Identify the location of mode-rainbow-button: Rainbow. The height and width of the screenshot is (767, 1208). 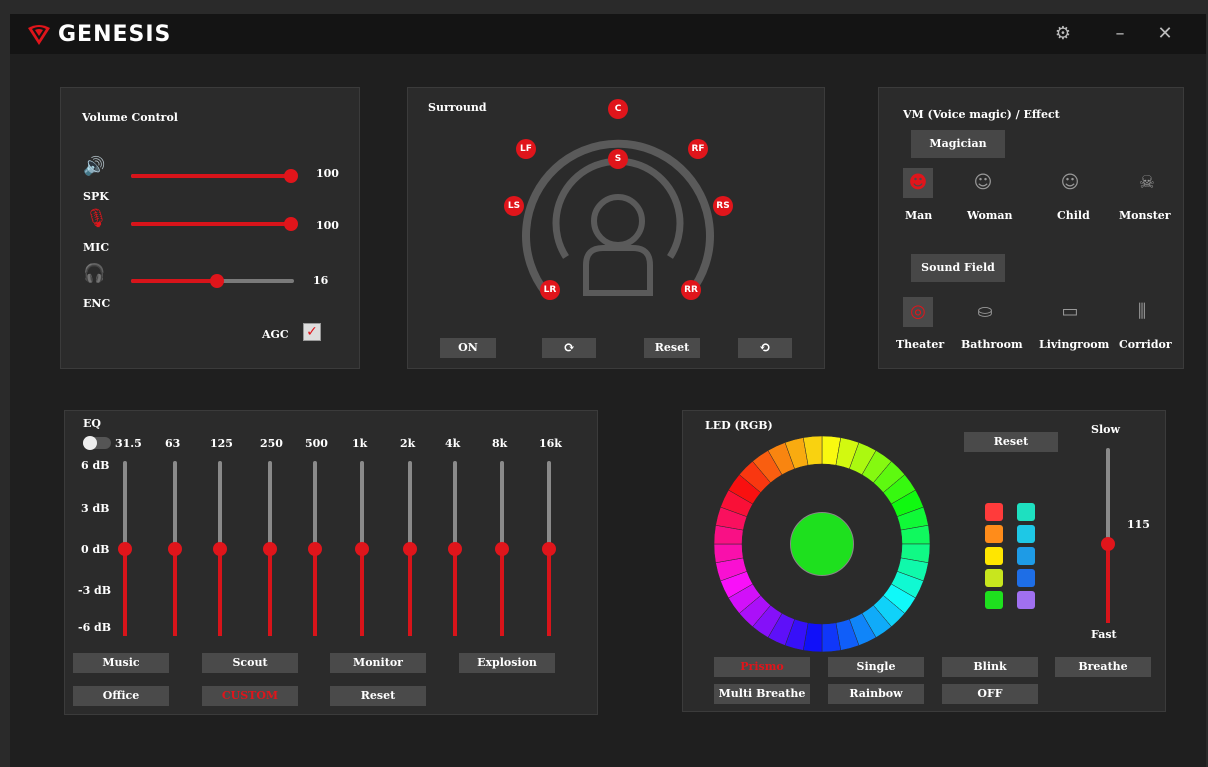
(876, 694).